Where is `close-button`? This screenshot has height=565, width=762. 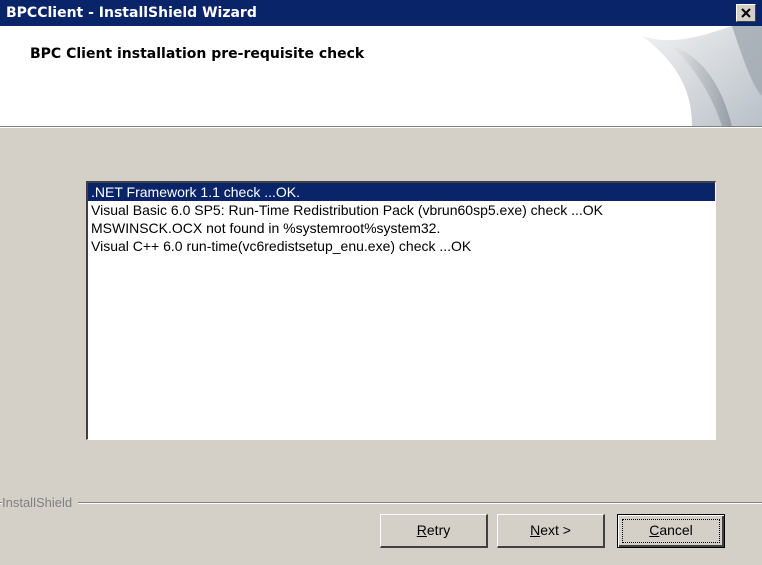
close-button is located at coordinates (746, 13).